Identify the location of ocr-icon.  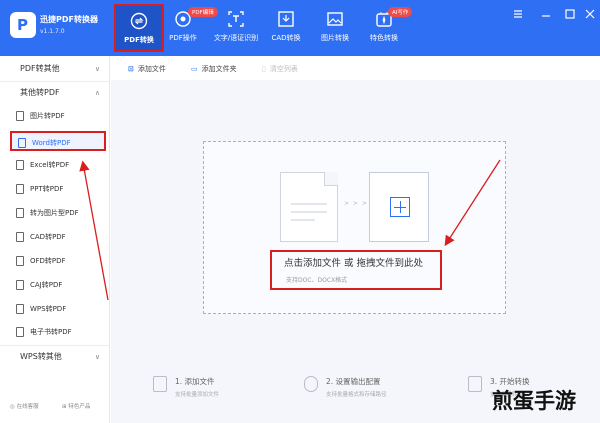
(236, 19).